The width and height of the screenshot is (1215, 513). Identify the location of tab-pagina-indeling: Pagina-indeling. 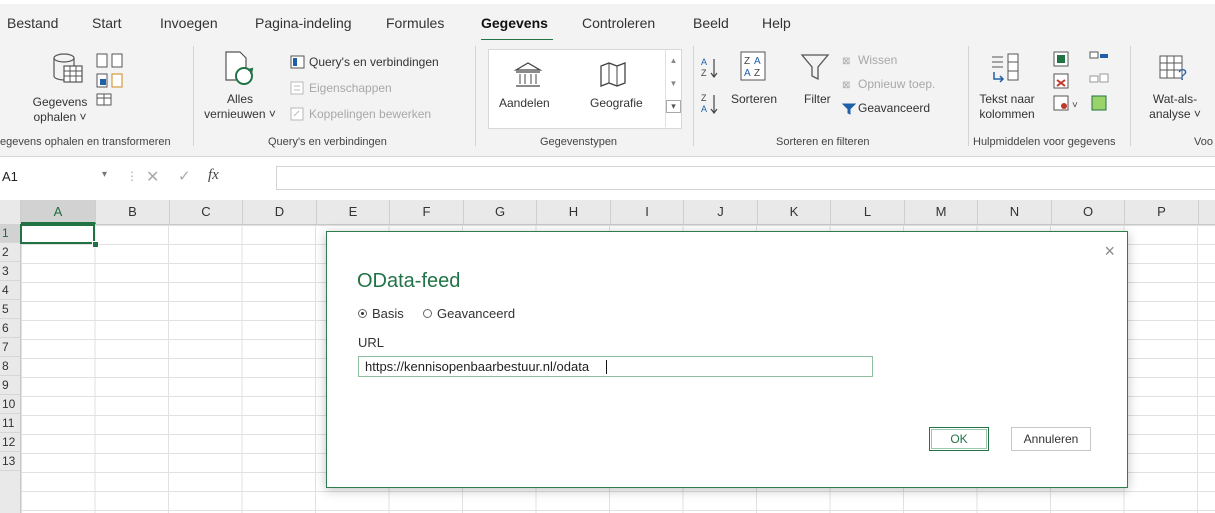
(303, 23).